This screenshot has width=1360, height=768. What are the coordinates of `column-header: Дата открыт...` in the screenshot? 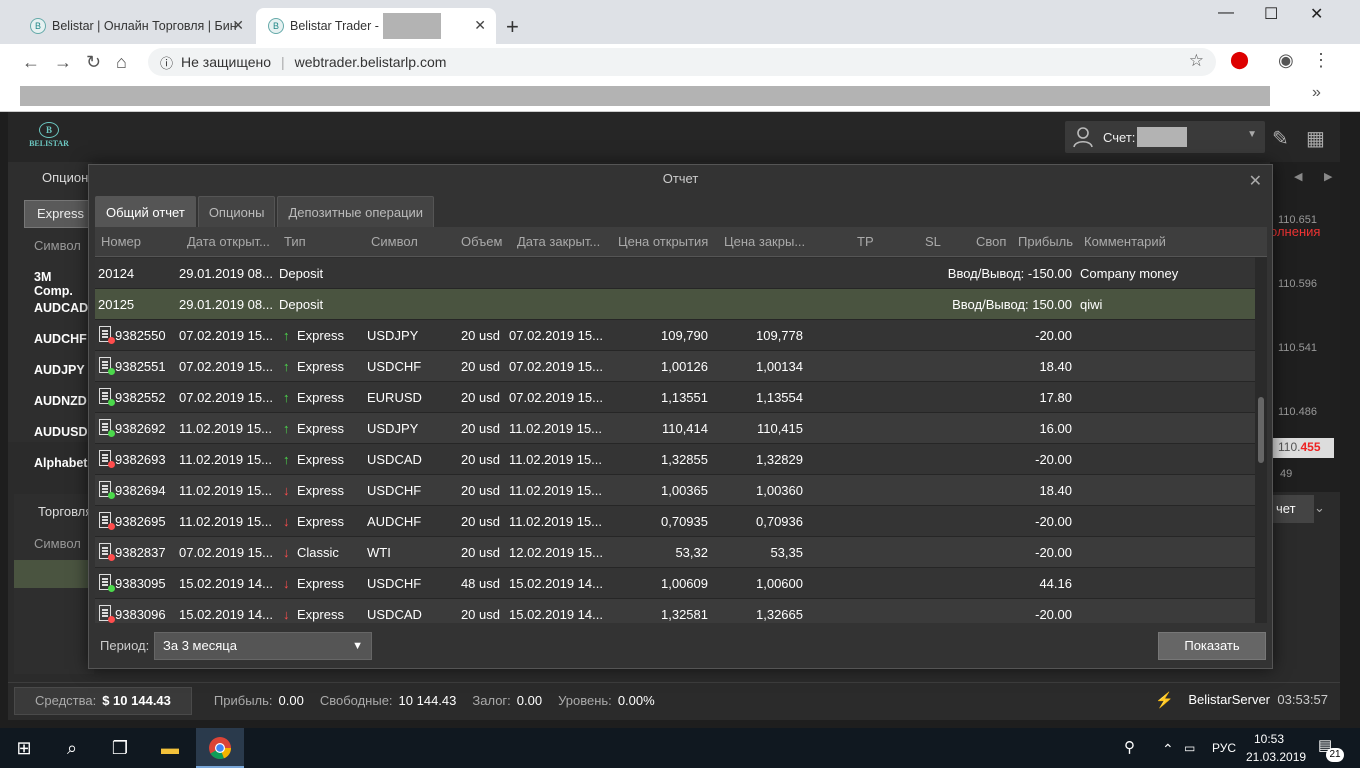 It's located at (228, 241).